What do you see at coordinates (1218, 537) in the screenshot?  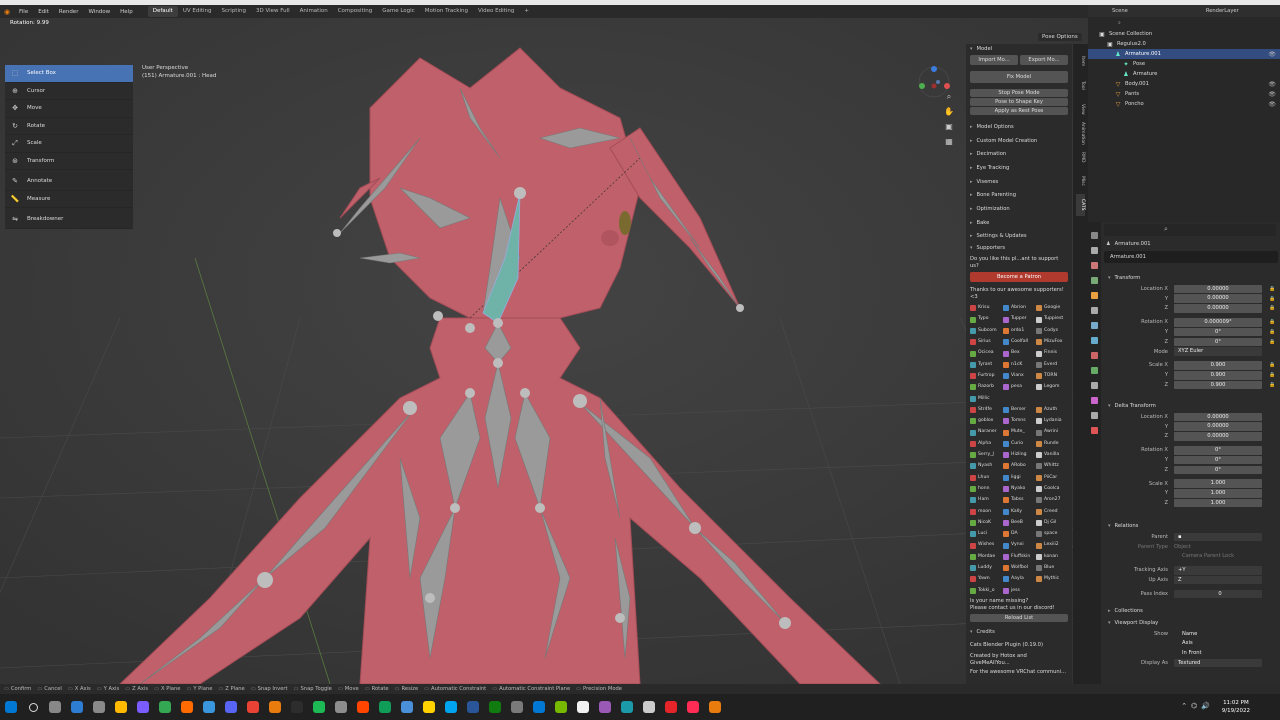 I see `parent-field: ▪` at bounding box center [1218, 537].